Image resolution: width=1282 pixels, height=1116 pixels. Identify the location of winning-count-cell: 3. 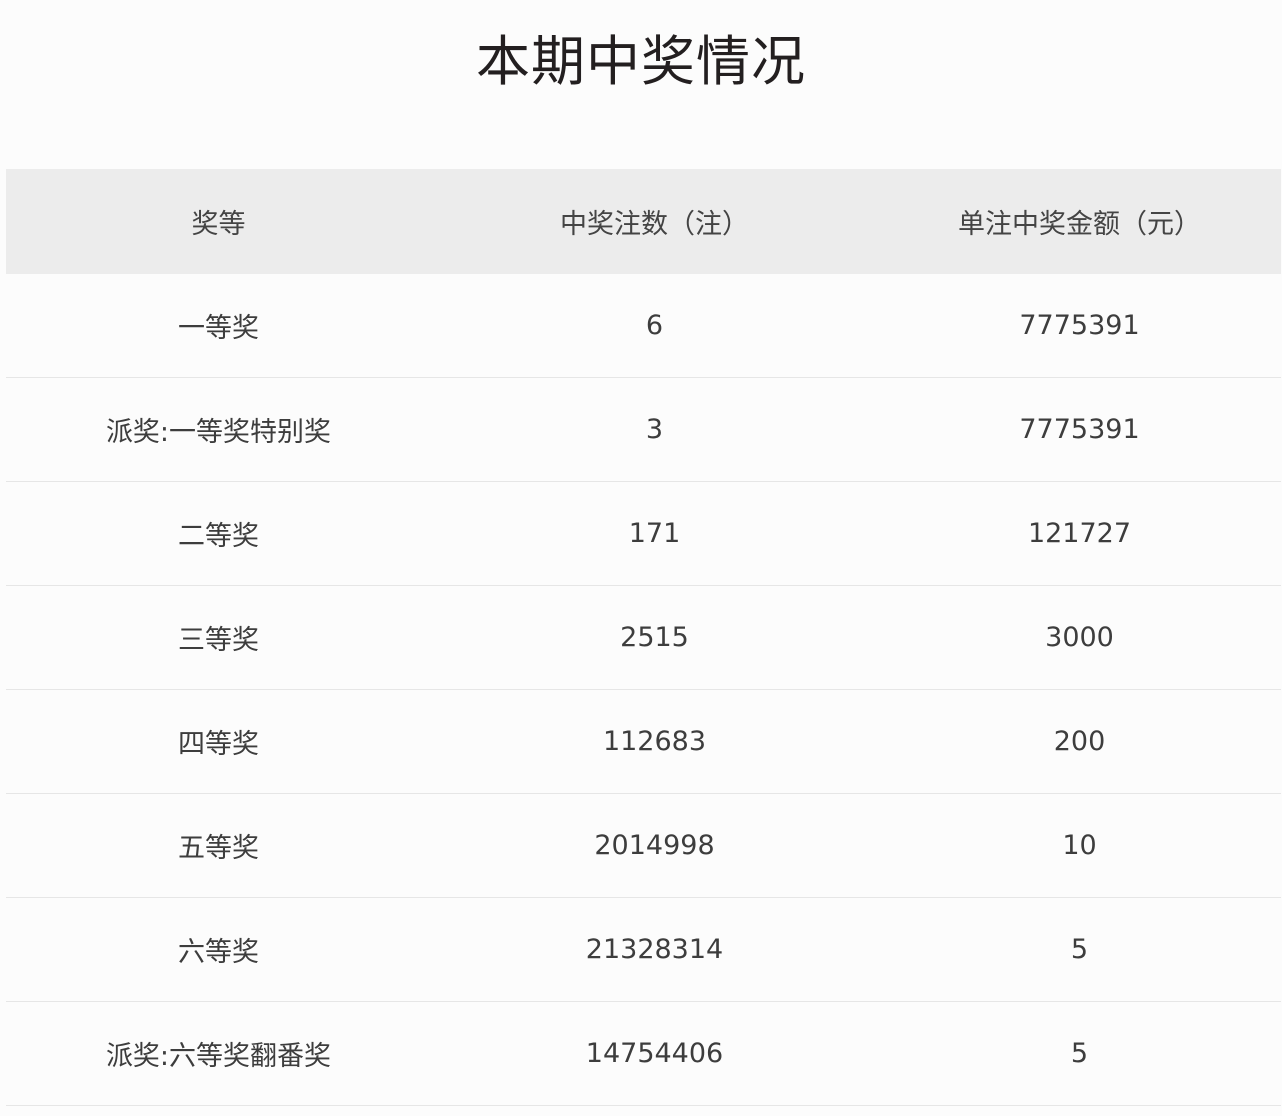
(654, 429).